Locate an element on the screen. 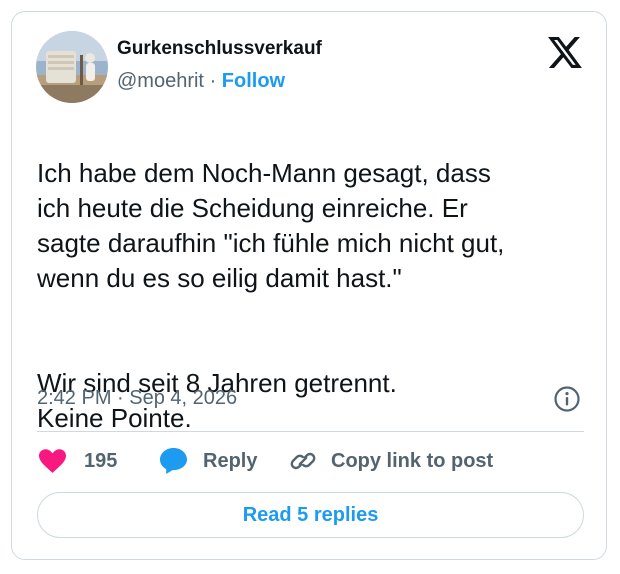 The width and height of the screenshot is (620, 574). link-icon is located at coordinates (303, 461).